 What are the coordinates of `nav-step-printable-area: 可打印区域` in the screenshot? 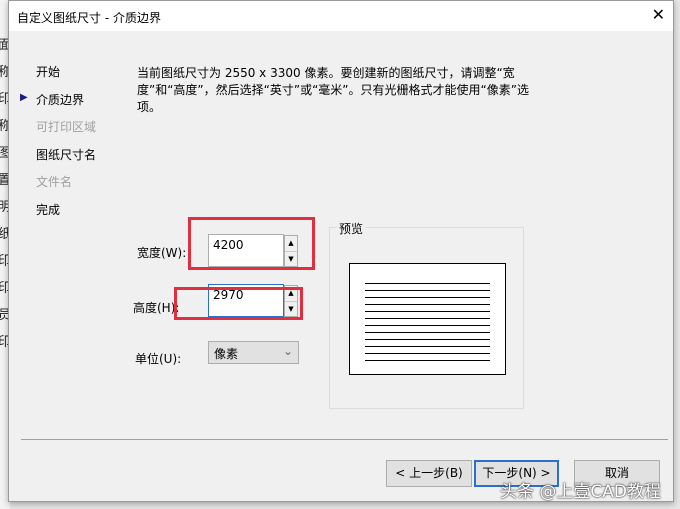 It's located at (66, 127).